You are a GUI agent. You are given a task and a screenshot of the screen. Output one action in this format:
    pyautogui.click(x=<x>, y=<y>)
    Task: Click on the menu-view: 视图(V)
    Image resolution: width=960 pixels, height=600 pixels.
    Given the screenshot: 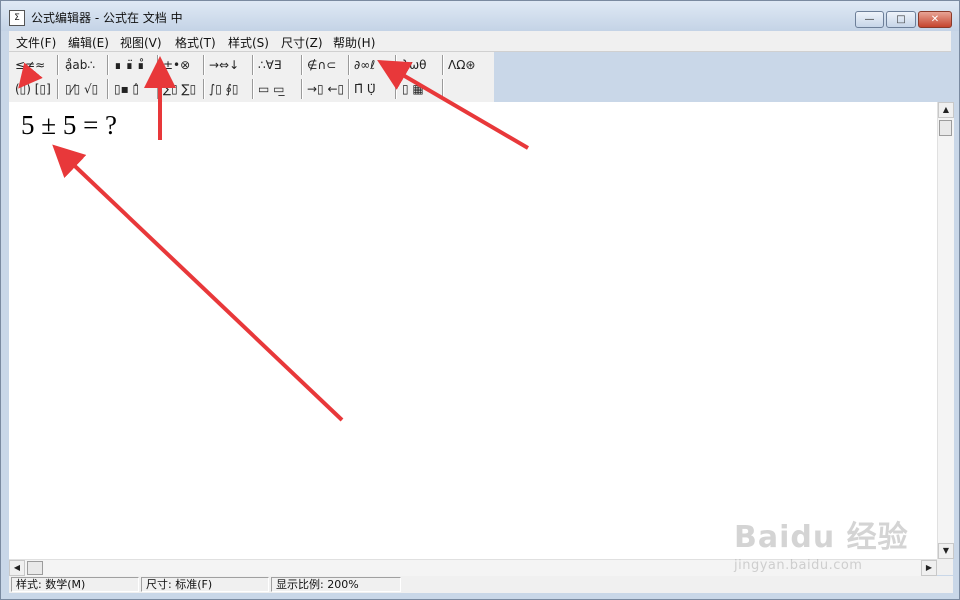 What is the action you would take?
    pyautogui.click(x=141, y=42)
    